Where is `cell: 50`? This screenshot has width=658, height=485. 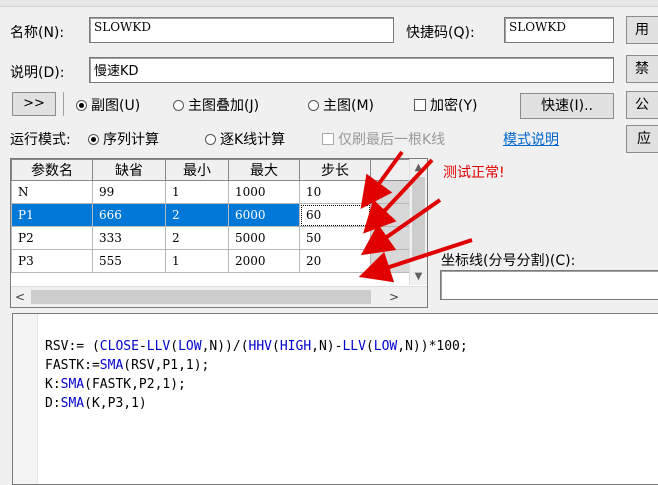 cell: 50 is located at coordinates (335, 238).